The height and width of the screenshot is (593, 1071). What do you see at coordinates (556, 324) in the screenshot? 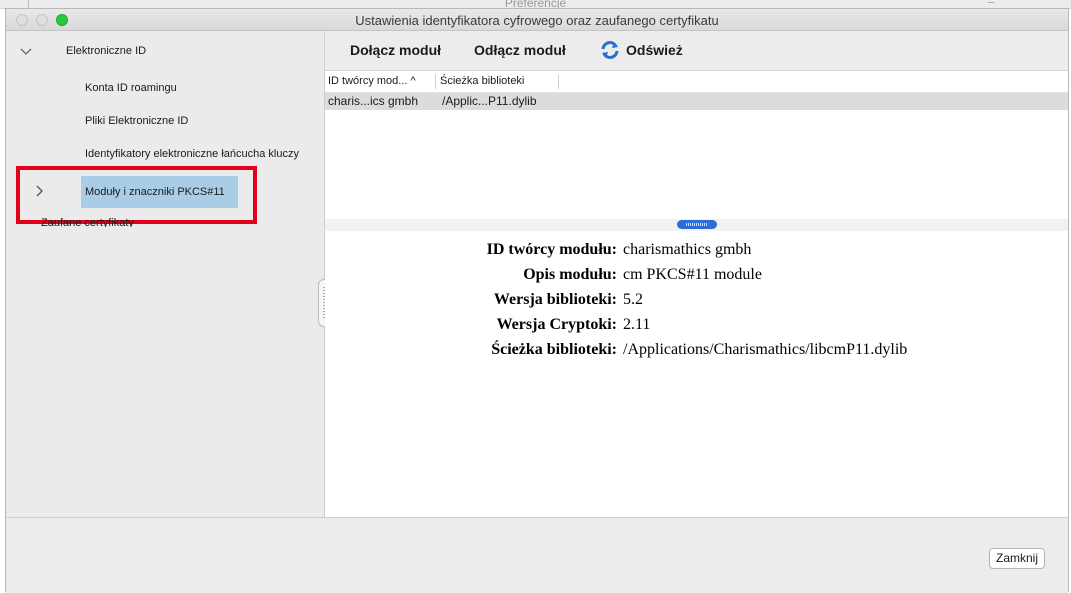
I see `detail-label: Wersja Cryptoki:` at bounding box center [556, 324].